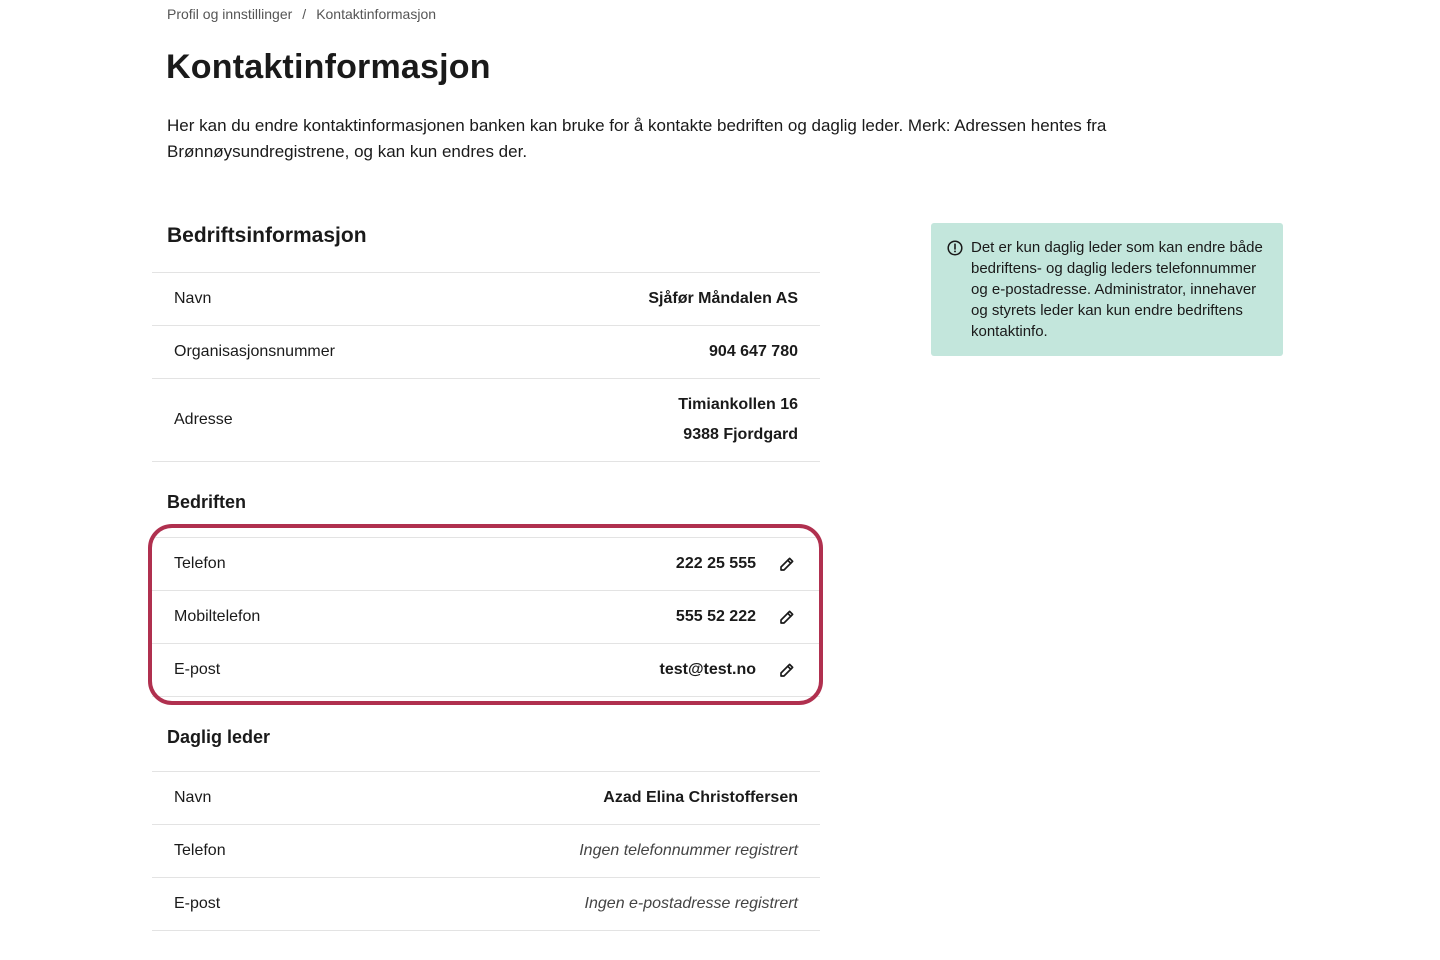 This screenshot has height=960, width=1440. What do you see at coordinates (738, 404) in the screenshot?
I see `address-line-1: Timiankollen 16` at bounding box center [738, 404].